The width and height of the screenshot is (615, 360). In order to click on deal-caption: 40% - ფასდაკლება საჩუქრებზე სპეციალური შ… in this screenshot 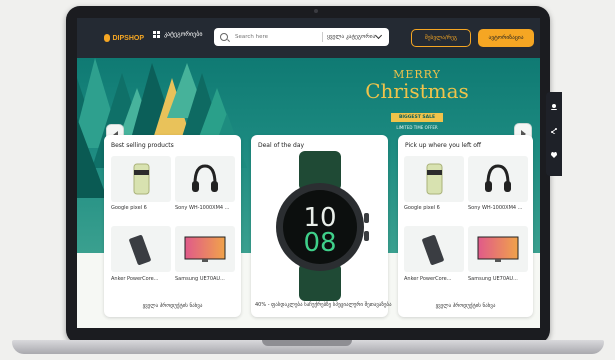, I will do `click(323, 305)`.